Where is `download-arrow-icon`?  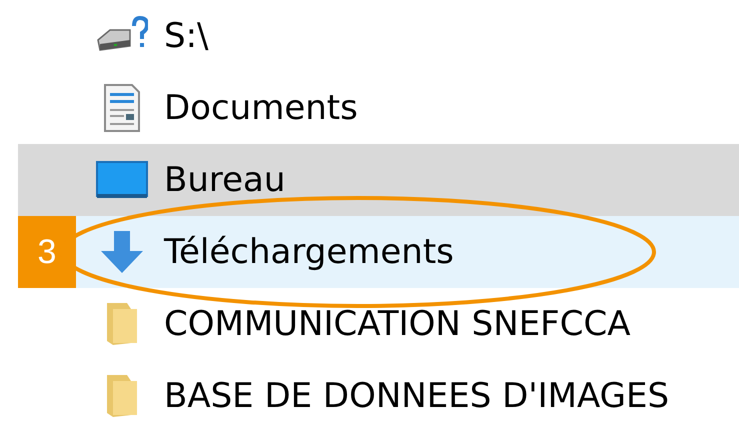 download-arrow-icon is located at coordinates (122, 252).